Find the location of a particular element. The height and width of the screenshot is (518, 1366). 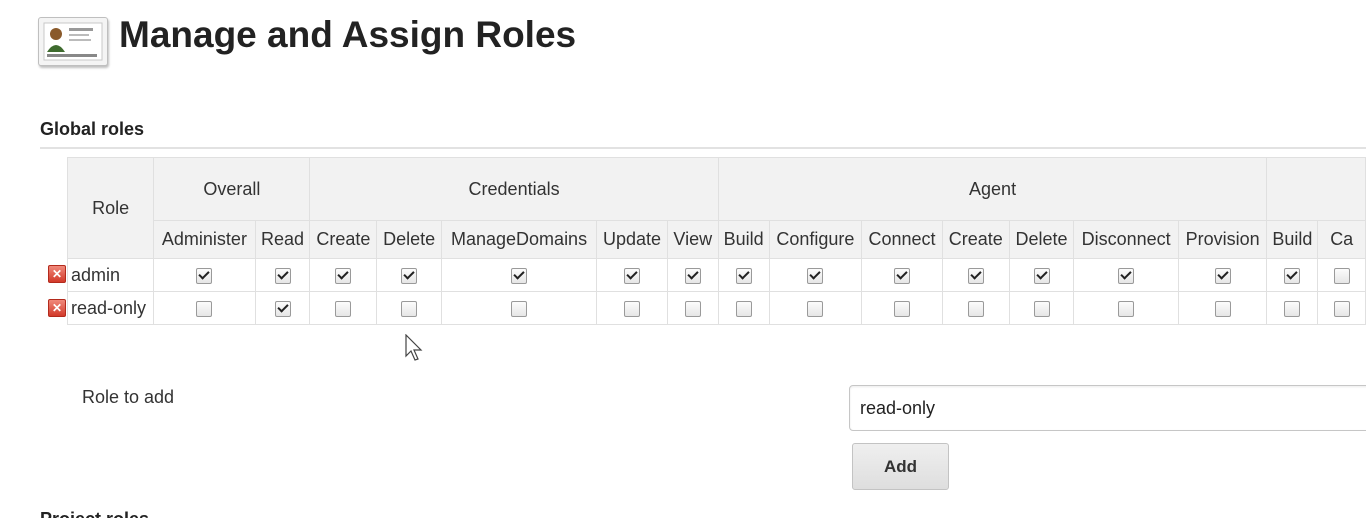

perm-header-update: Update is located at coordinates (632, 239).